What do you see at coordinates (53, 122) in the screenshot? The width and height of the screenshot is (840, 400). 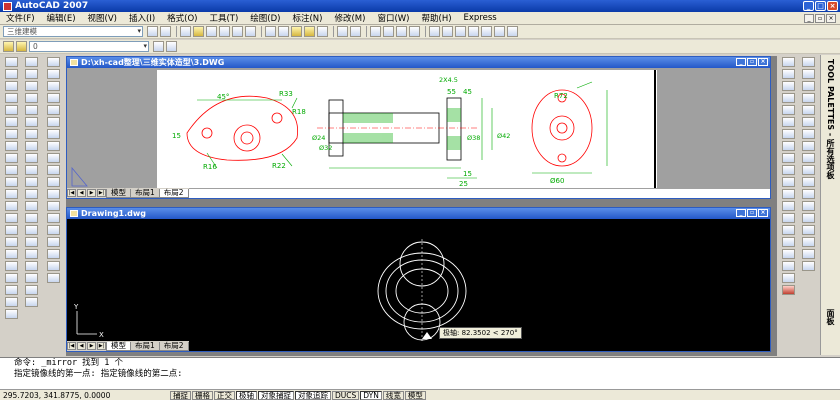 I see `arc-icon` at bounding box center [53, 122].